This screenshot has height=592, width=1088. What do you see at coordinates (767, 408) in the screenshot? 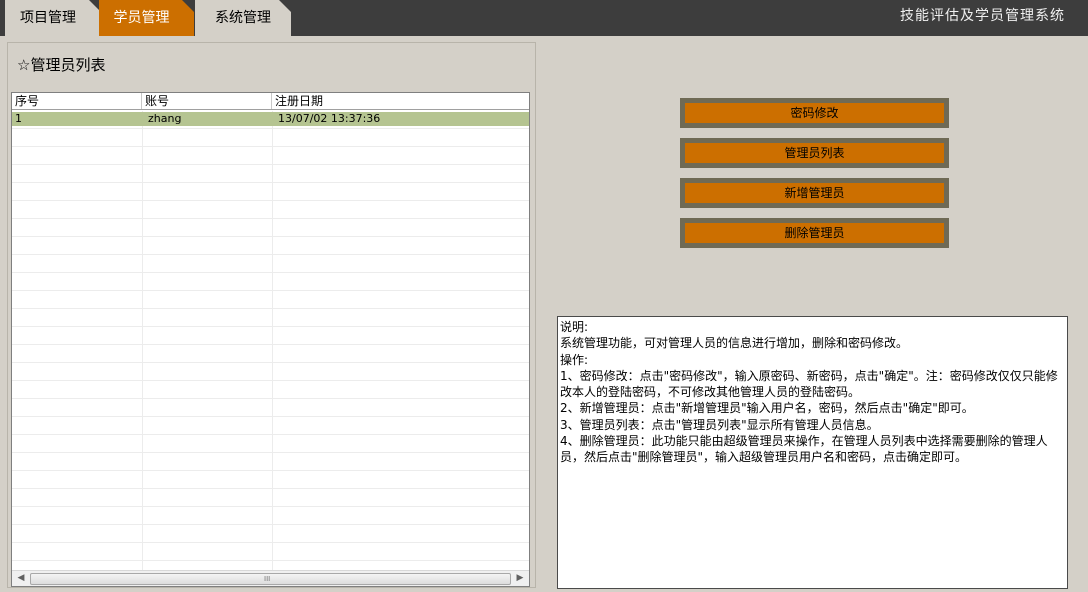
I see `description-line: 2、新增管理员：点击"新增管理员"输入用户名，密码，然后点击"确定"即可。` at bounding box center [767, 408].